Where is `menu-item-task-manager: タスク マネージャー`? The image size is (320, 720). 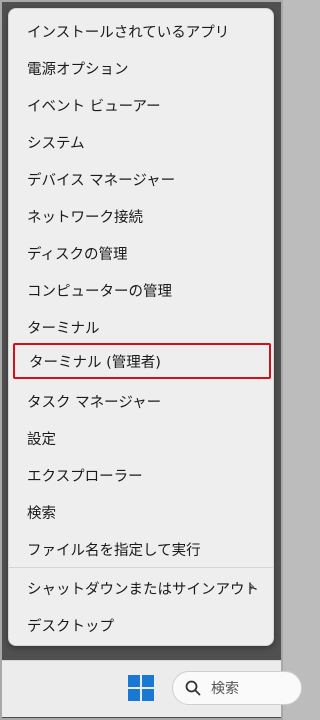 menu-item-task-manager: タスク マネージャー is located at coordinates (142, 401).